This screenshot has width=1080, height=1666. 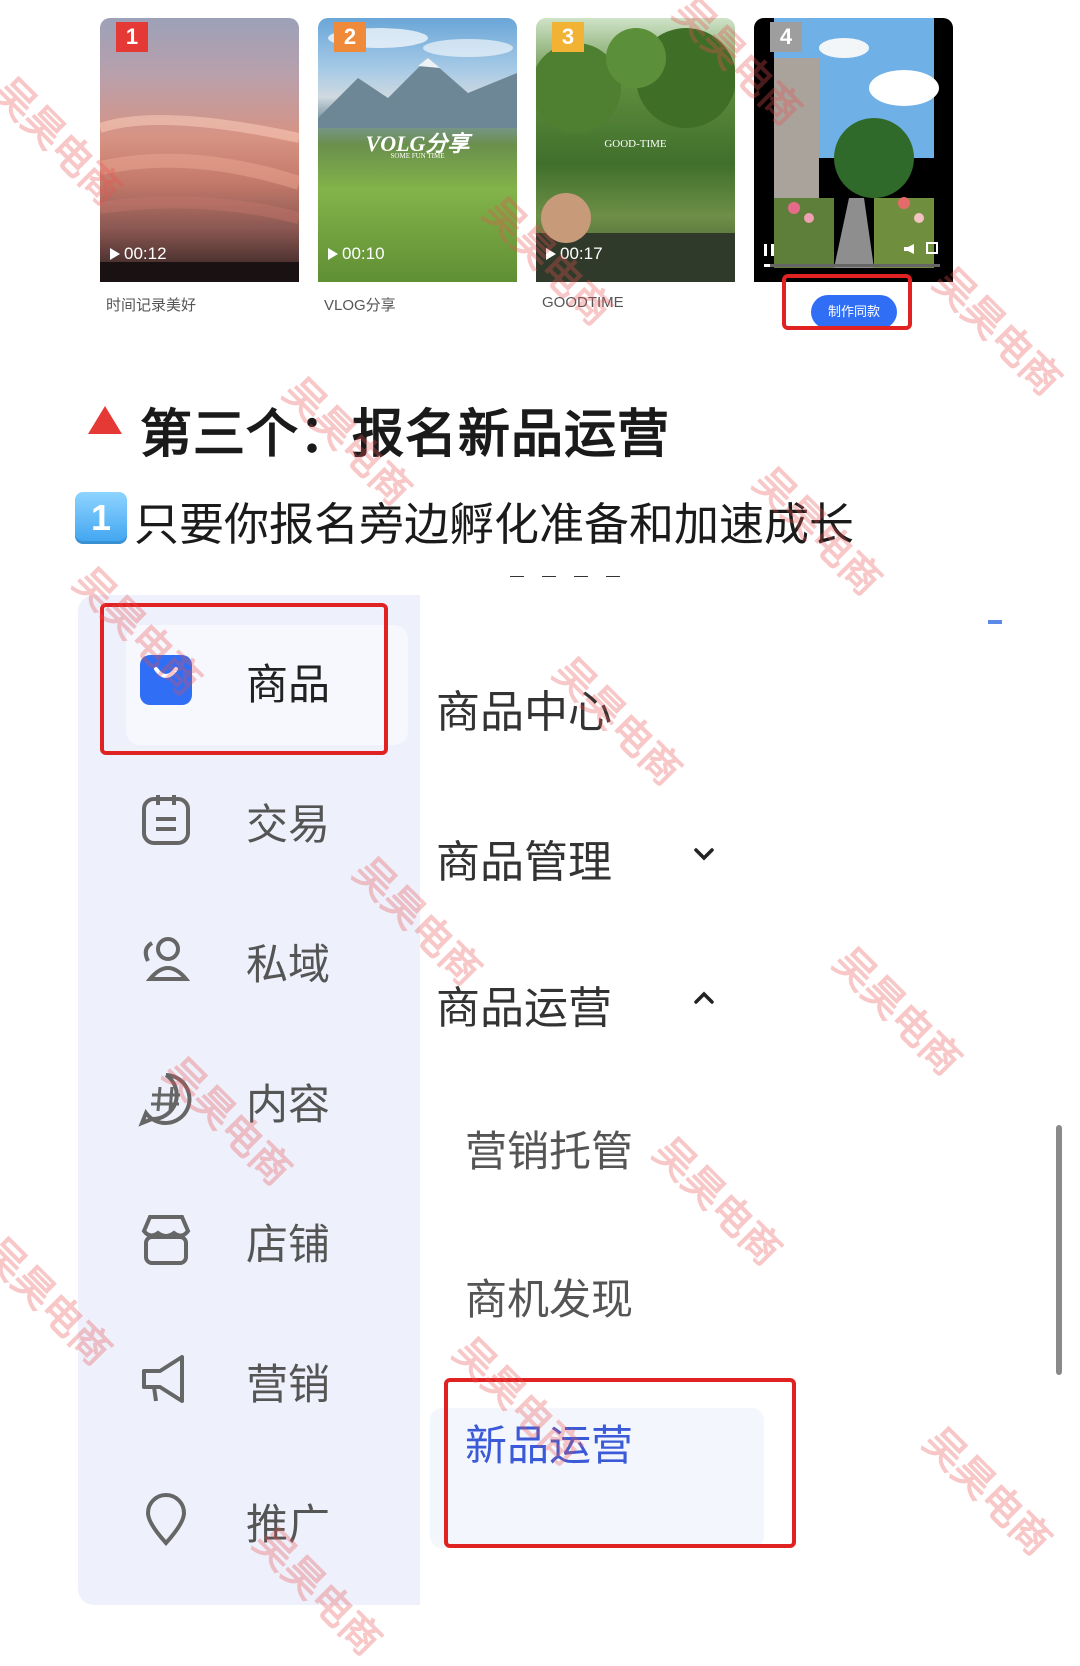 I want to click on sidebar-item-content: 内容, so click(x=268, y=1103).